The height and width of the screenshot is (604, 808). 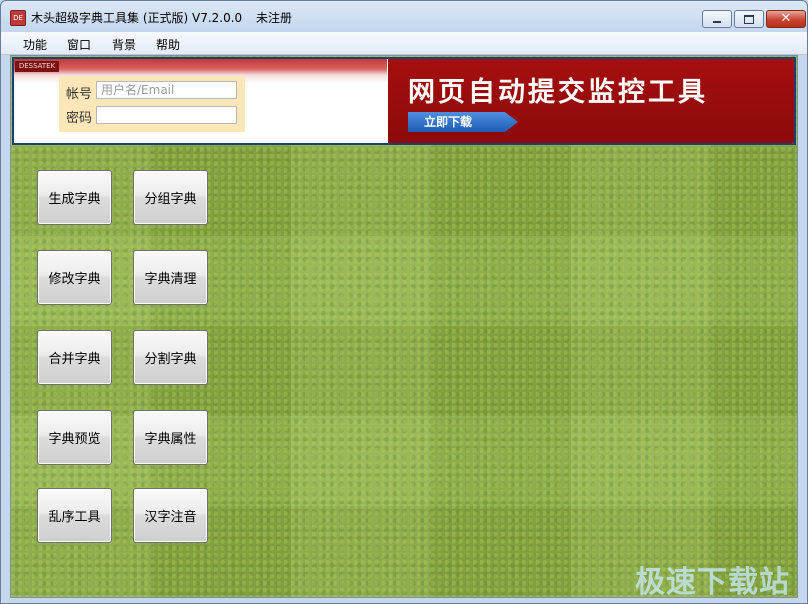 I want to click on ad-panel: 网页自动提交监控工具 立即下载, so click(x=591, y=101).